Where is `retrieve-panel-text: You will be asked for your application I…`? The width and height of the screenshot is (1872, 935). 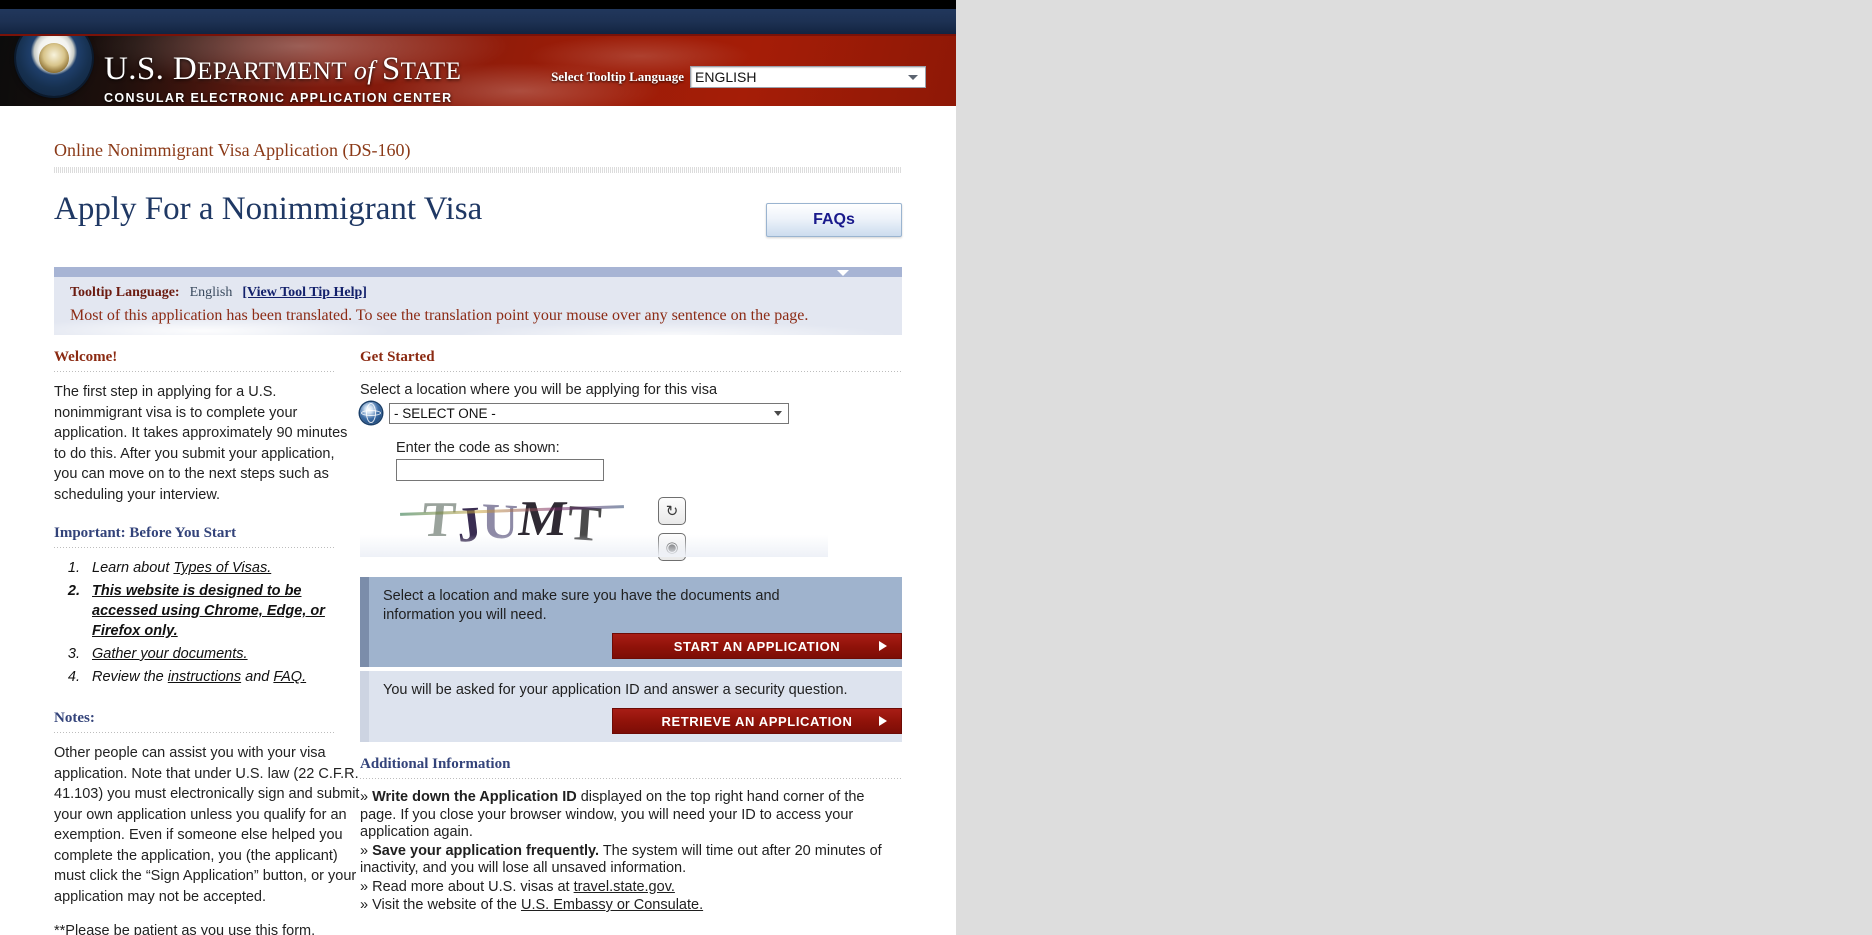 retrieve-panel-text: You will be asked for your application I… is located at coordinates (615, 690).